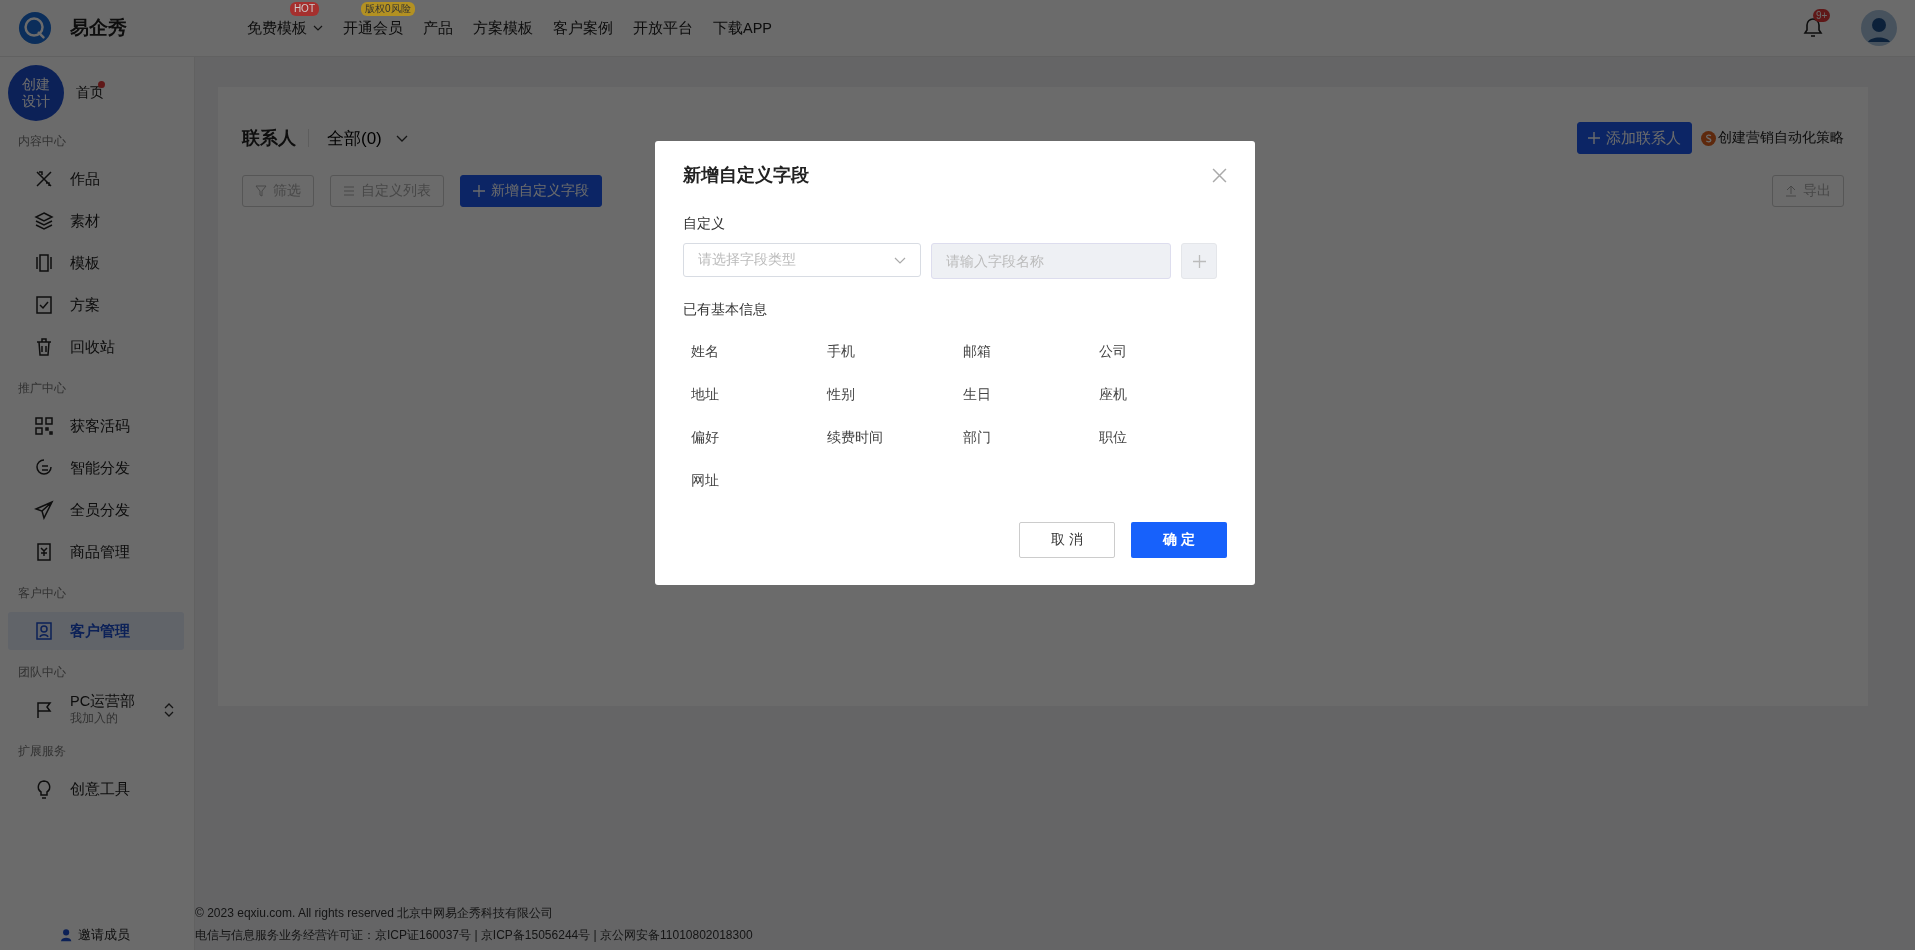 The image size is (1915, 950). Describe the element at coordinates (85, 221) in the screenshot. I see `menu-label: 素材` at that location.